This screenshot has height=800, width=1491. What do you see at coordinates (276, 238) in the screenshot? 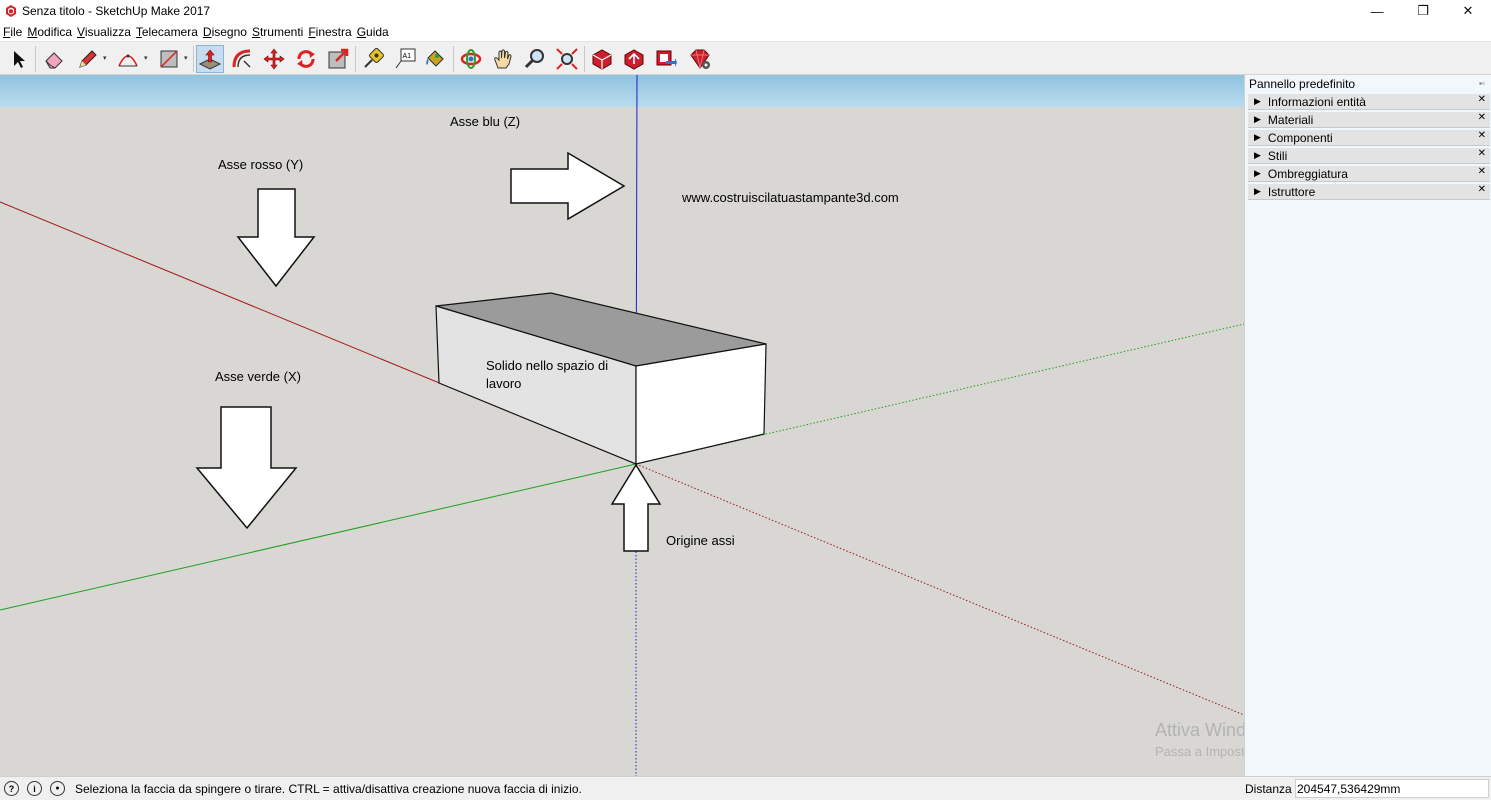
I see `red-axis-arrow` at bounding box center [276, 238].